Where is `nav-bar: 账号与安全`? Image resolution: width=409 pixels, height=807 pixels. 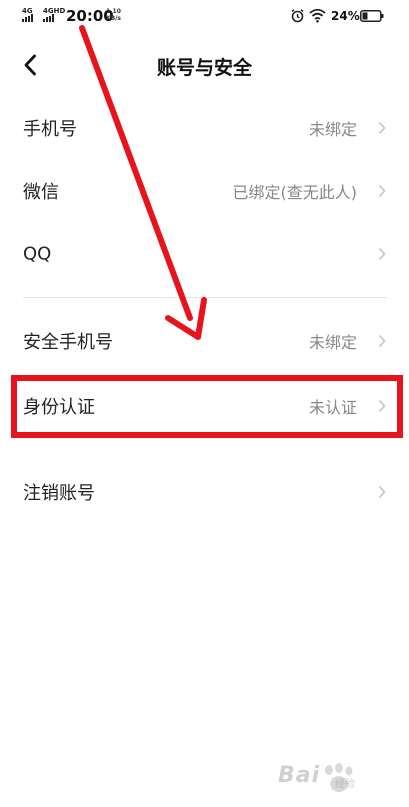 nav-bar: 账号与安全 is located at coordinates (204, 65).